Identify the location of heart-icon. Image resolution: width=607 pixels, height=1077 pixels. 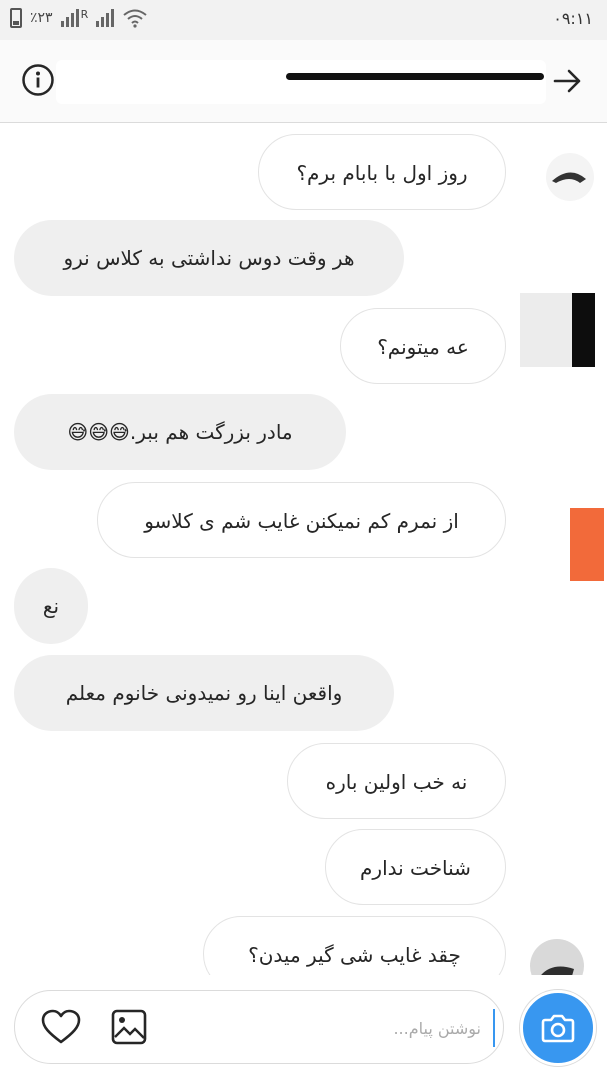
(61, 1027).